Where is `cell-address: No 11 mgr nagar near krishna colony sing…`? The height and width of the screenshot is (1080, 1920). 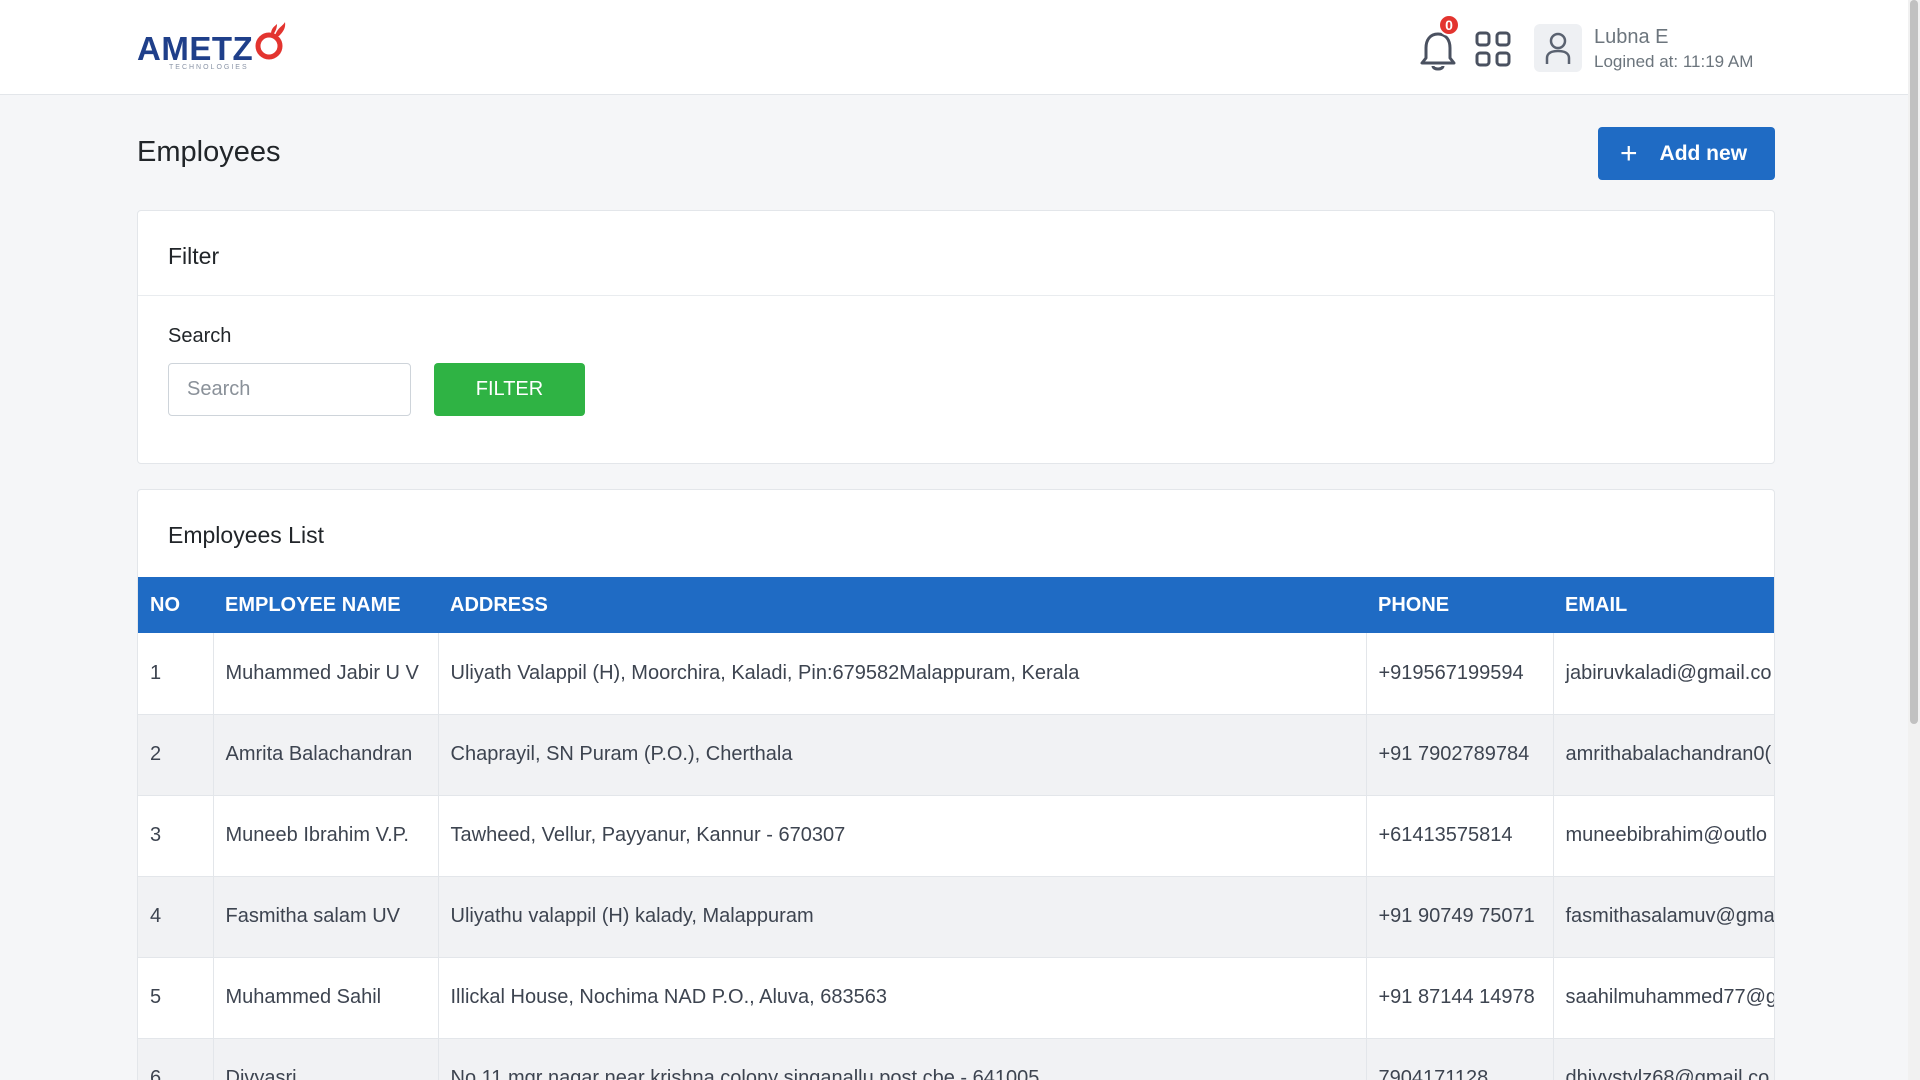 cell-address: No 11 mgr nagar near krishna colony sing… is located at coordinates (902, 1059).